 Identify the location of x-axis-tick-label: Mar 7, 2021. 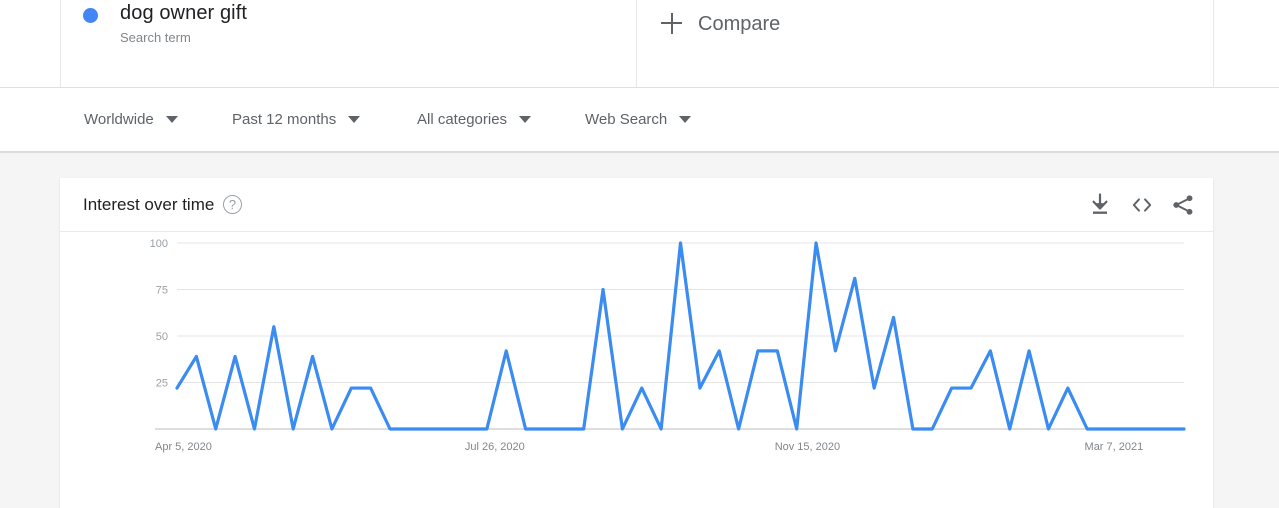
(1114, 447).